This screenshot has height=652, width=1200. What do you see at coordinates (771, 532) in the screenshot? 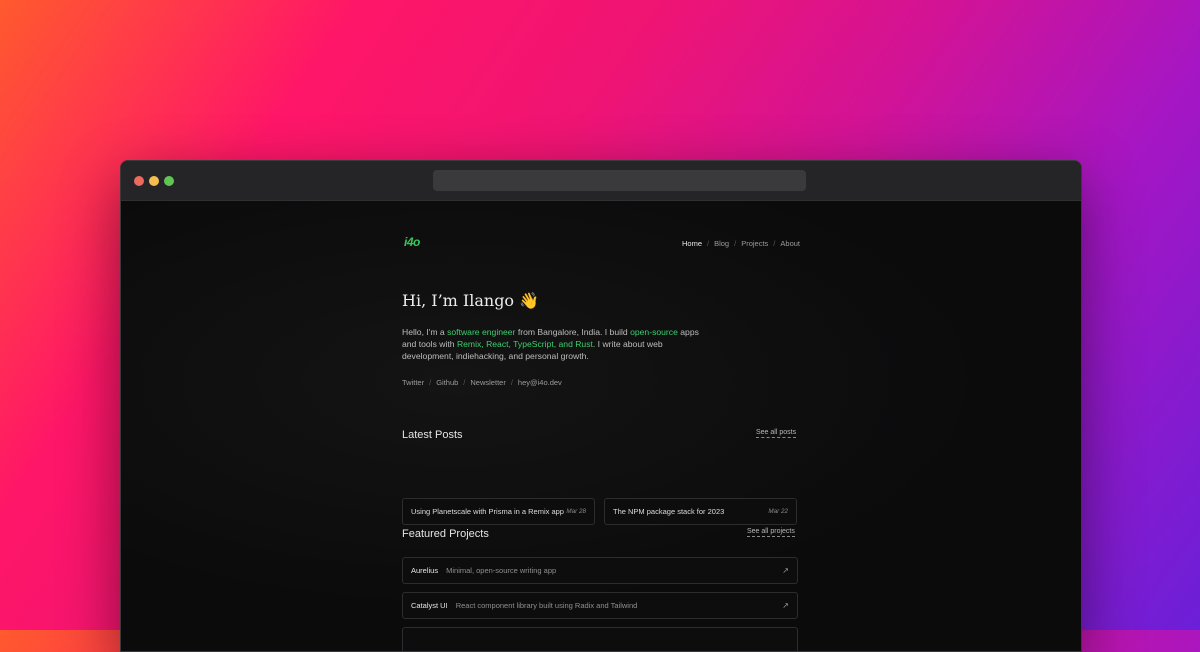
I see `see-all-projects-link: See all projects` at bounding box center [771, 532].